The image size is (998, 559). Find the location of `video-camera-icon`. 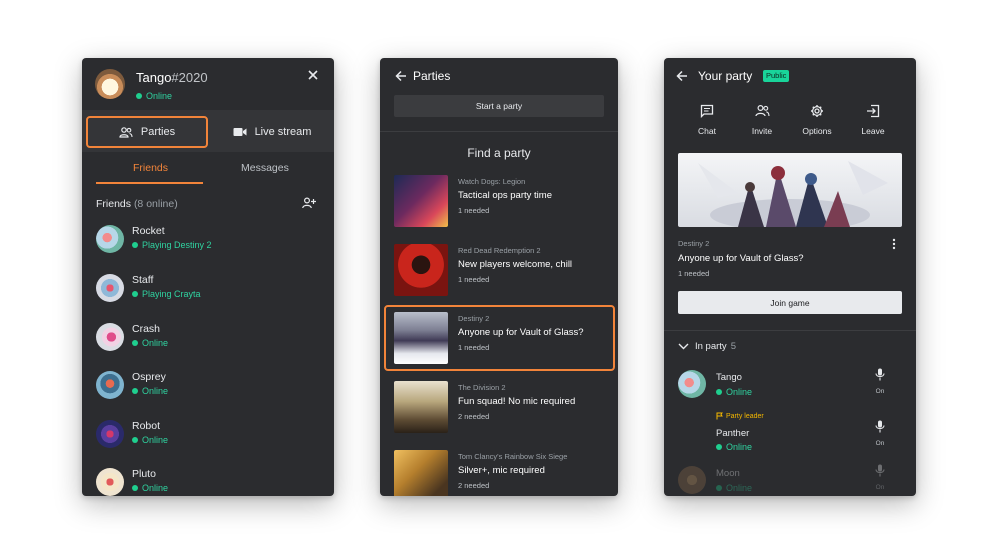

video-camera-icon is located at coordinates (240, 132).